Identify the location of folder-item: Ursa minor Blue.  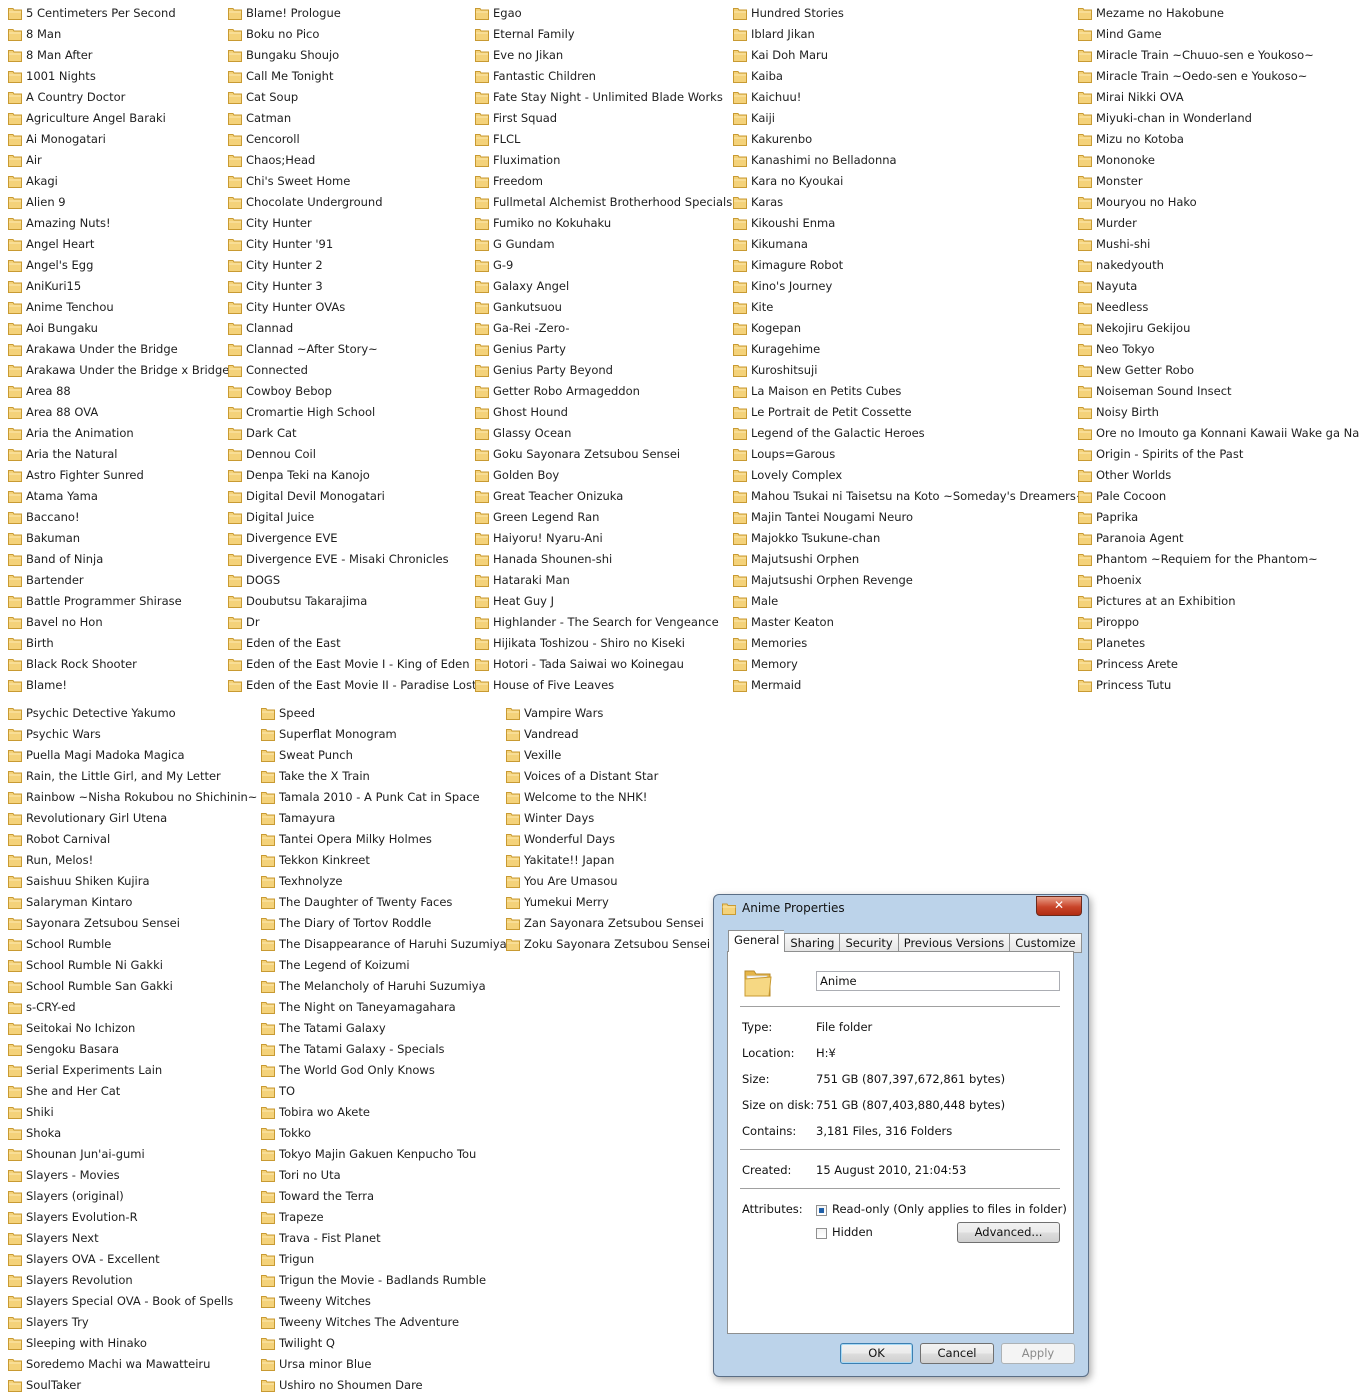
(384, 1364).